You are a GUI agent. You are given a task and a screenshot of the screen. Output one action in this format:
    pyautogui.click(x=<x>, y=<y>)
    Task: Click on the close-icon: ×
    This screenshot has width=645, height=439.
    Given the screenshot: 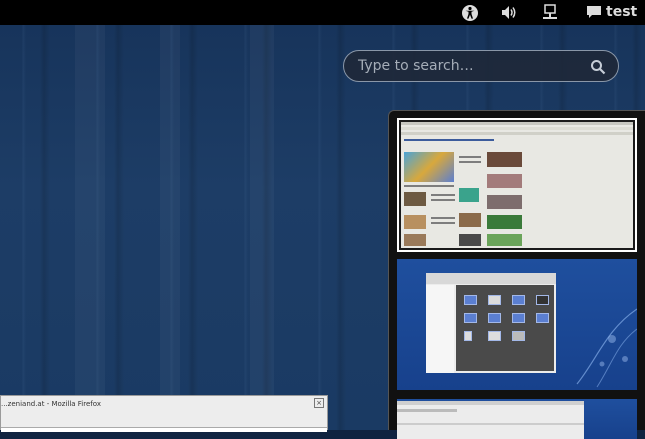 What is the action you would take?
    pyautogui.click(x=319, y=403)
    